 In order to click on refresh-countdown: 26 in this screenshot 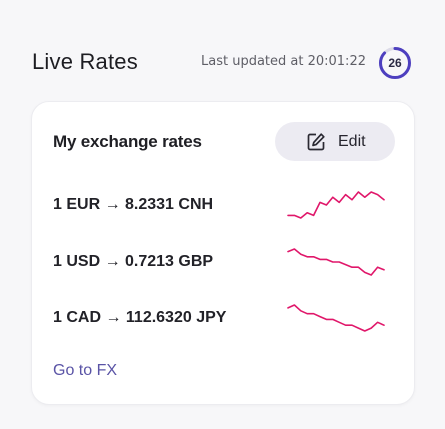, I will do `click(395, 63)`.